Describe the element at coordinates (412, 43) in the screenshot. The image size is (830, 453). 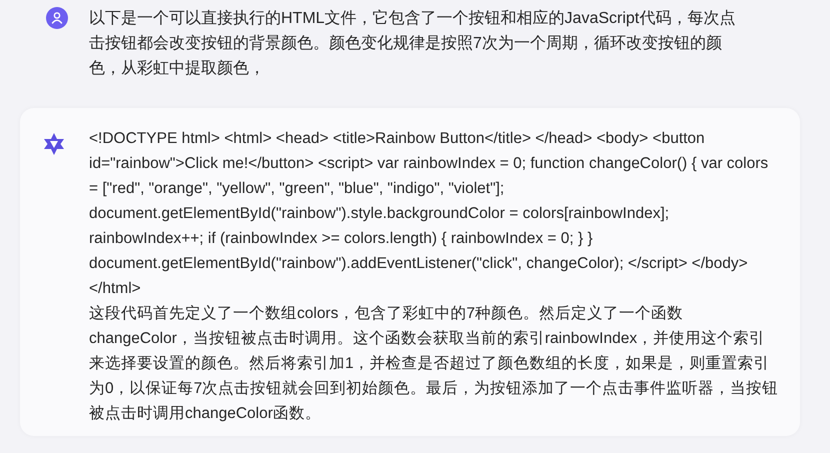
I see `message-text: 以下是一个可以直接执行的HTML文件，它包含了一个按钮和相应的JavaScript代码，每次点击按钮都会改变按钮的背景颜色。颜色变化规律是按照7次为一个周期，循环改变按钮的颜色，从彩虹中提取颜色，` at that location.